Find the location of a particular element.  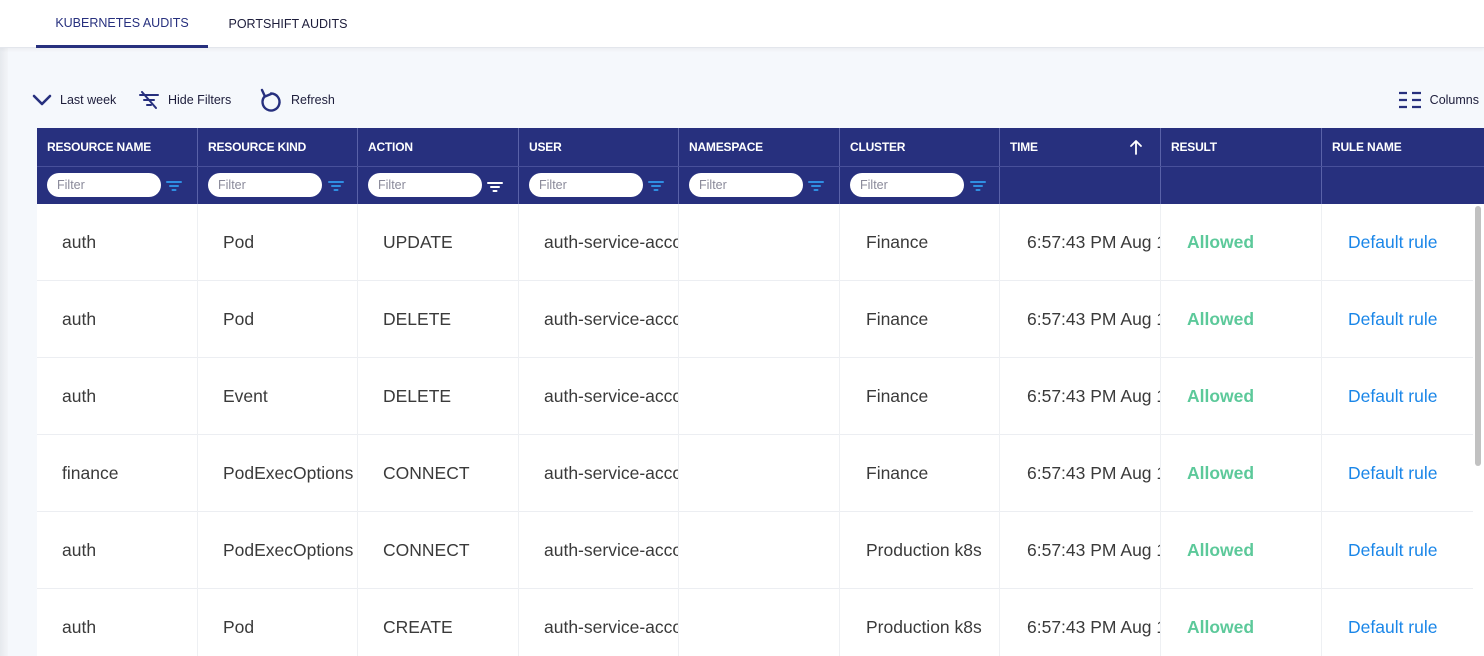

column-header-time: TIME is located at coordinates (1080, 147).